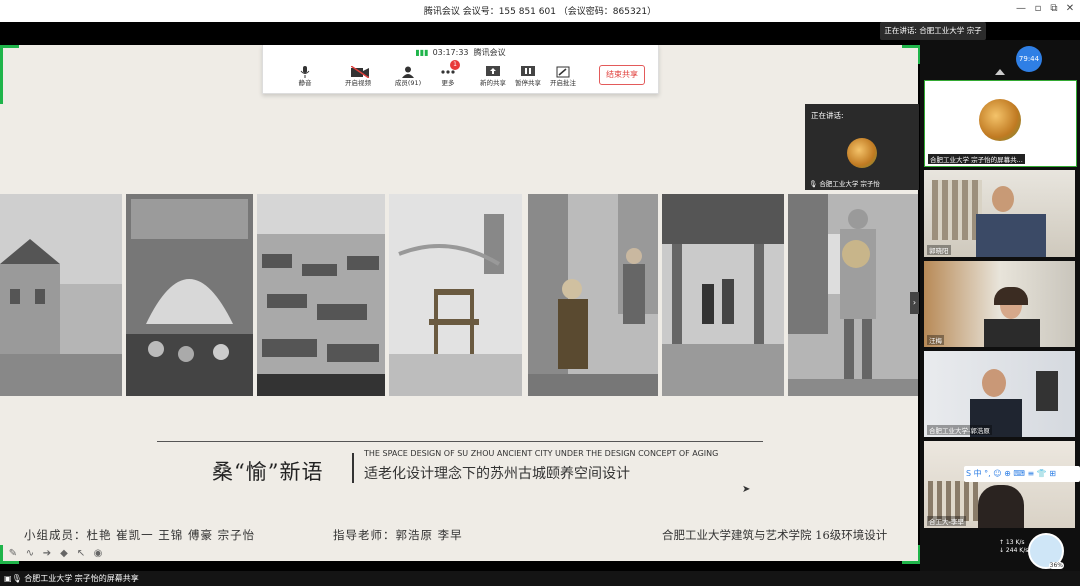 The image size is (1080, 586). Describe the element at coordinates (946, 521) in the screenshot. I see `participant-name: 合工大-李早` at that location.